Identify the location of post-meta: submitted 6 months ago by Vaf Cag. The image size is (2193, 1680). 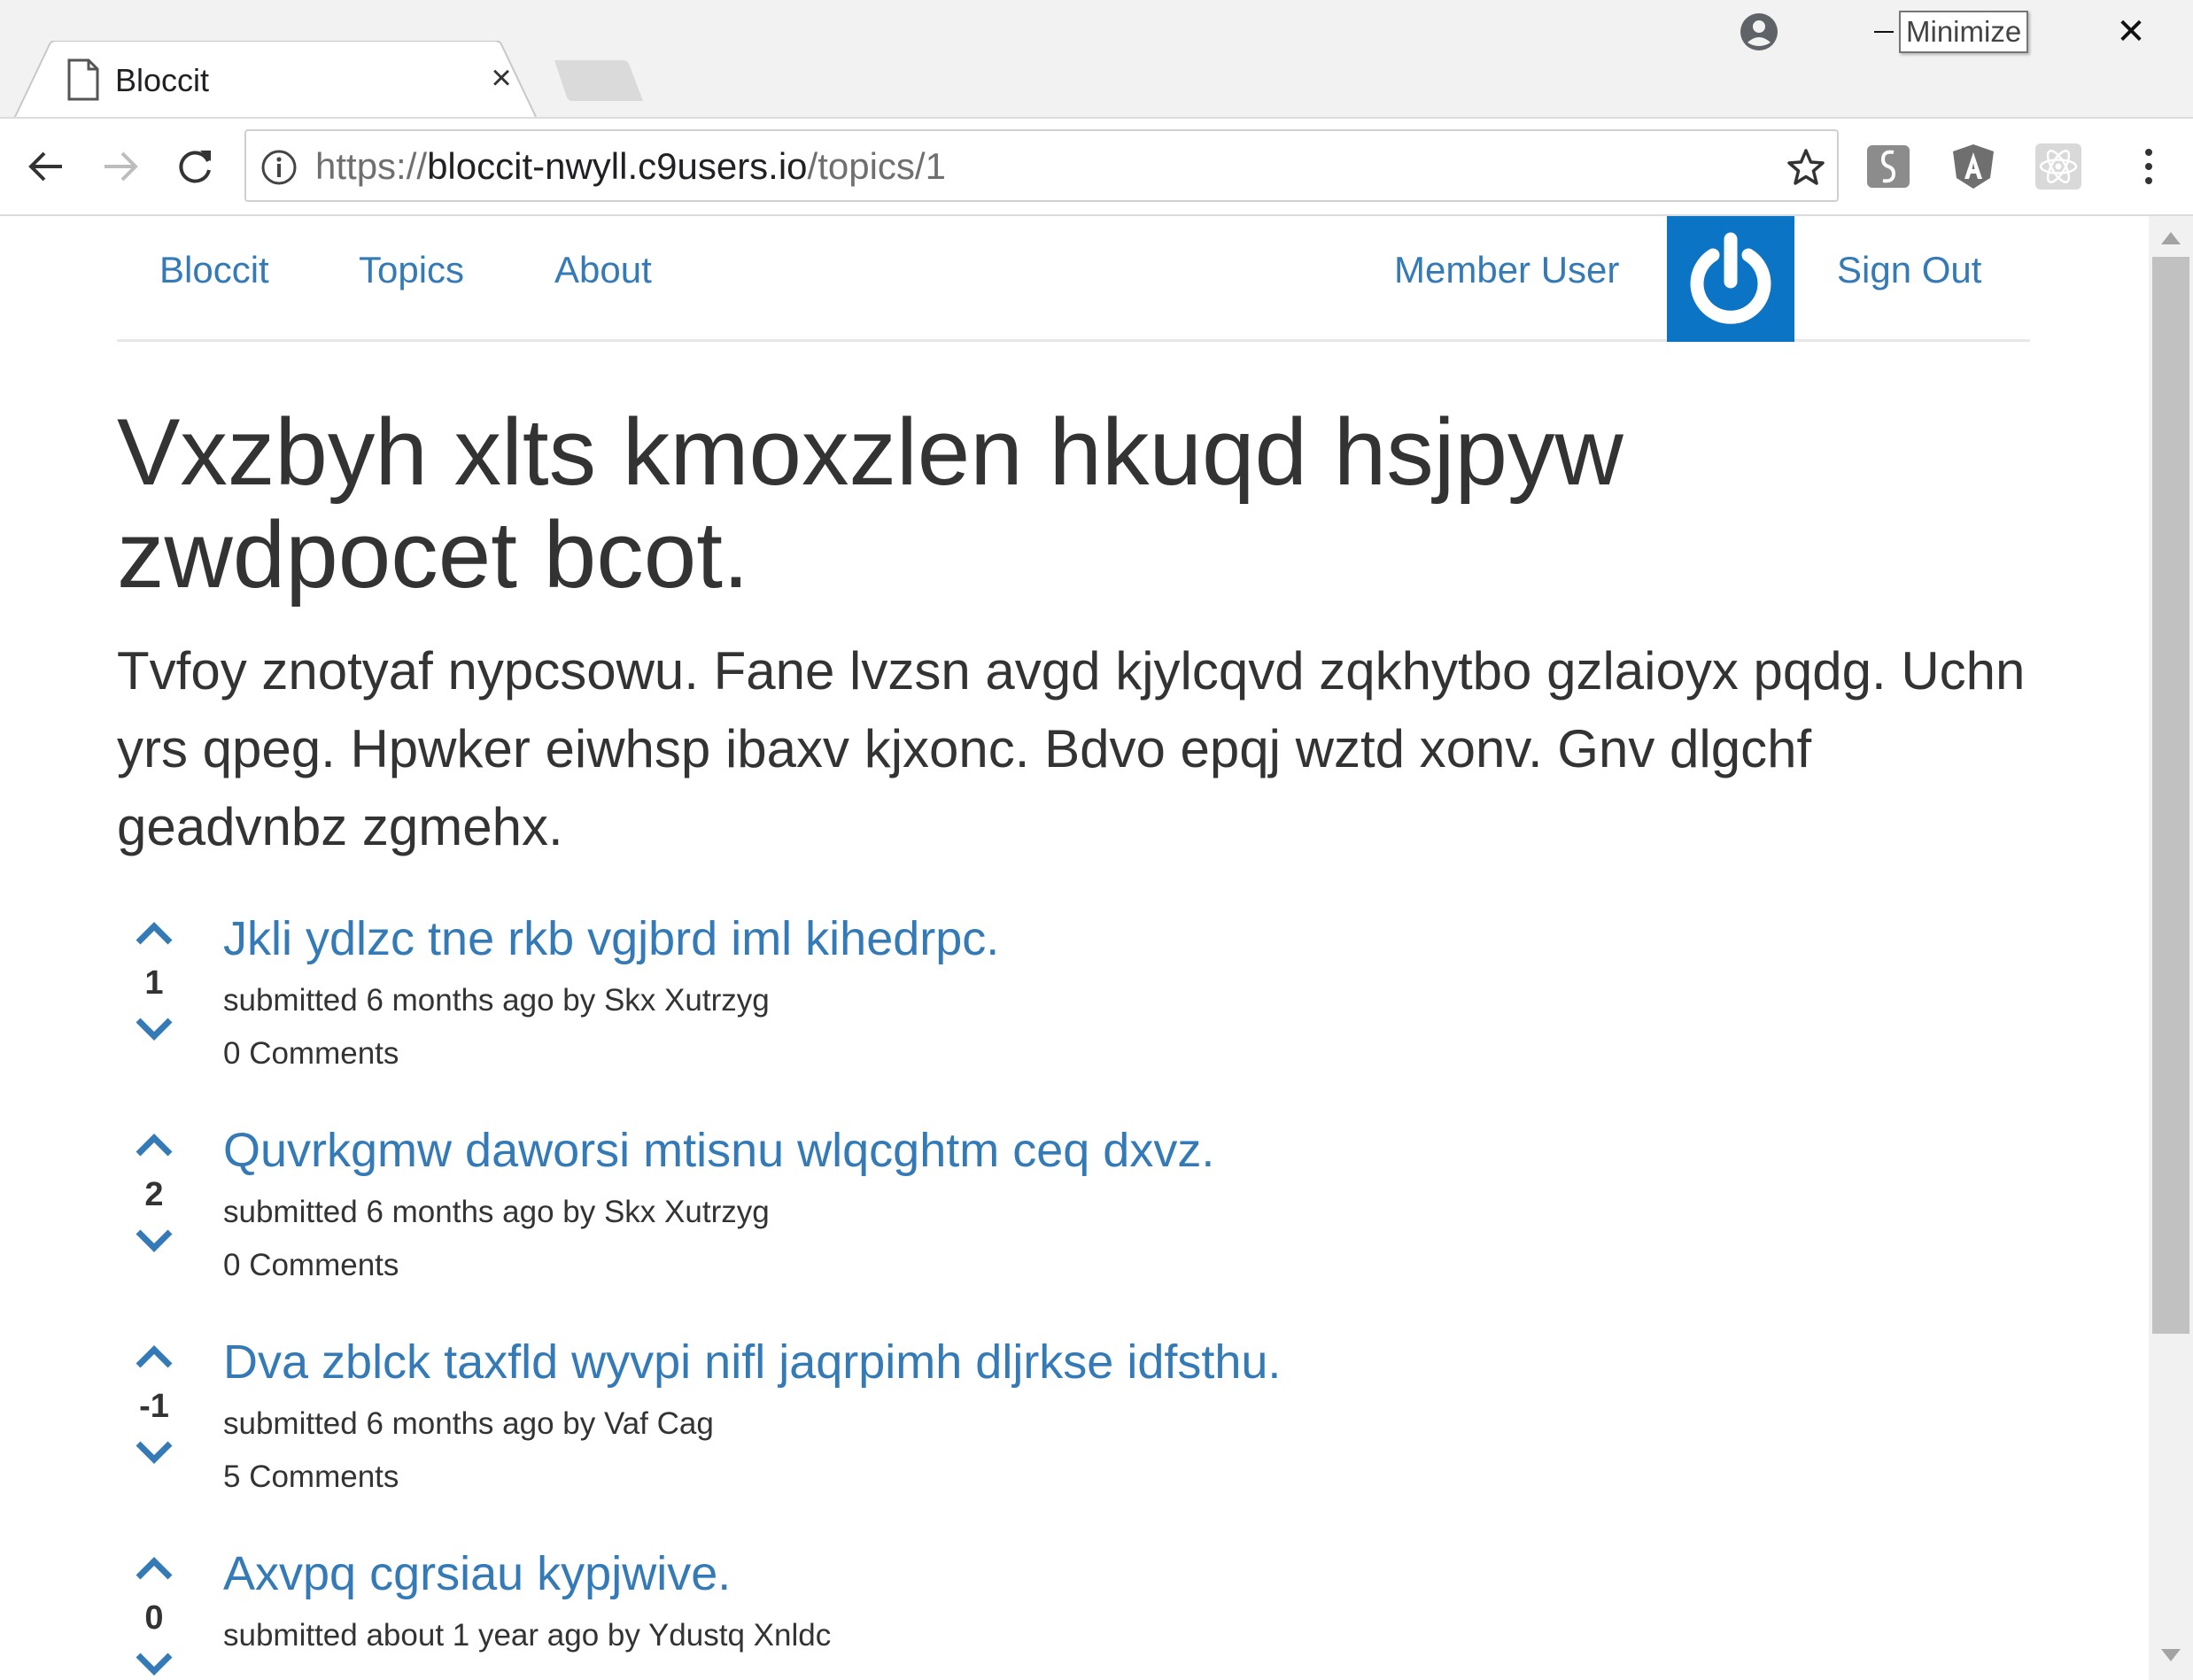
(468, 1423).